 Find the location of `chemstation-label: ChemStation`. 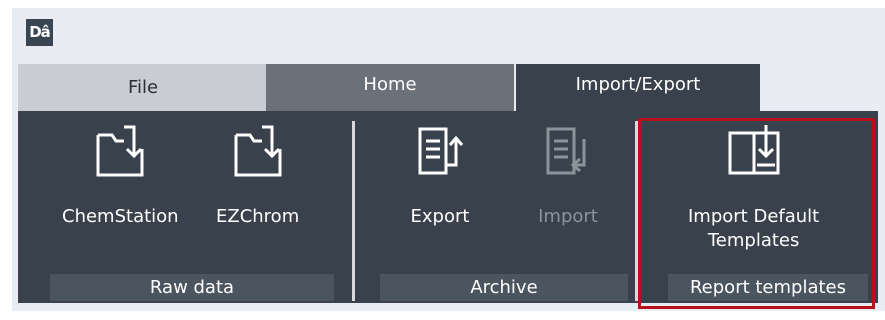

chemstation-label: ChemStation is located at coordinates (120, 216).